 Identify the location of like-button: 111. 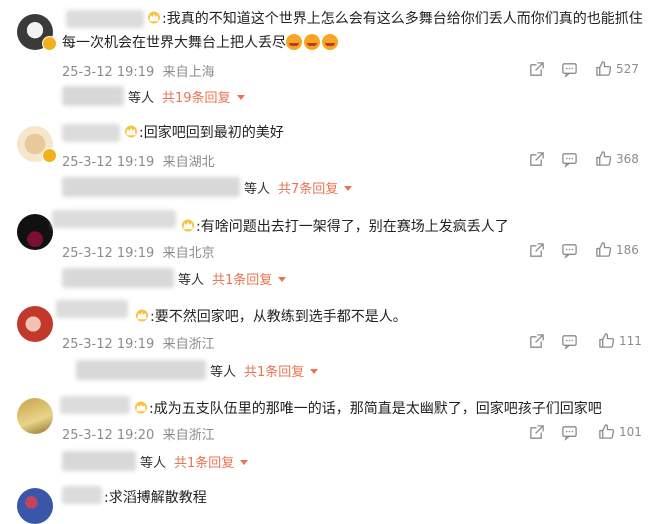
(620, 340).